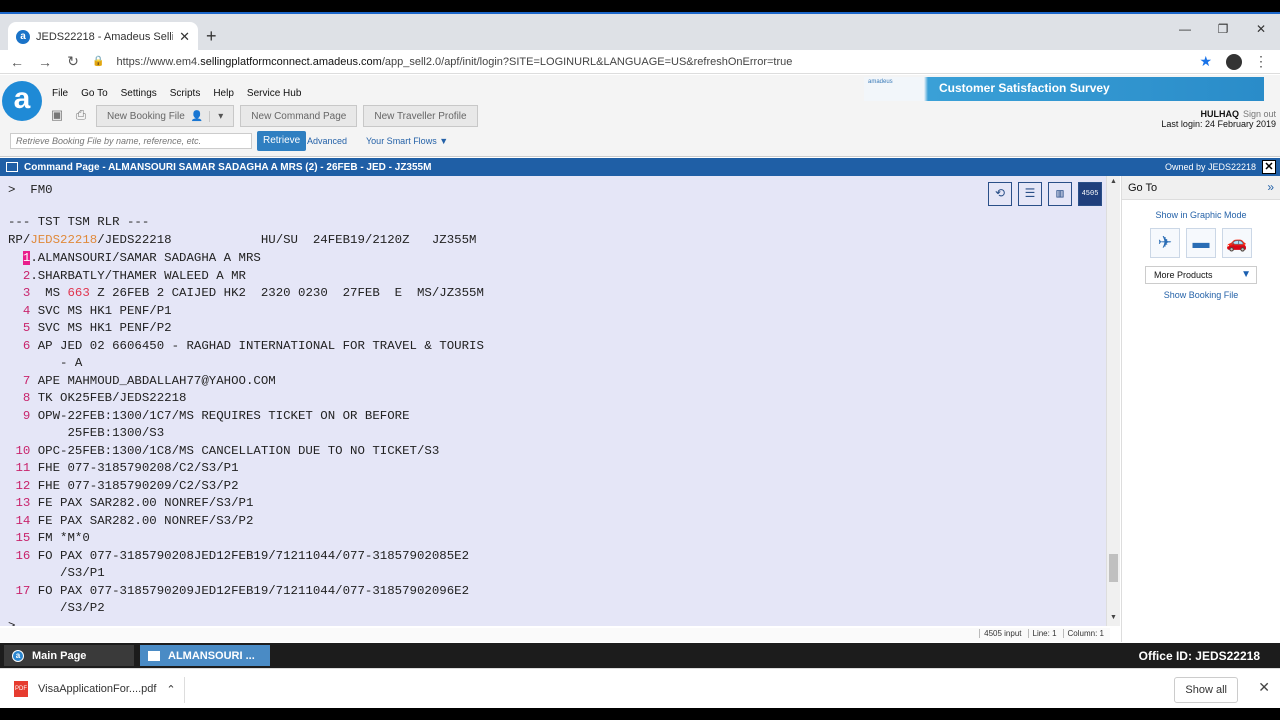 This screenshot has width=1280, height=720. What do you see at coordinates (1234, 61) in the screenshot?
I see `profile-avatar-icon` at bounding box center [1234, 61].